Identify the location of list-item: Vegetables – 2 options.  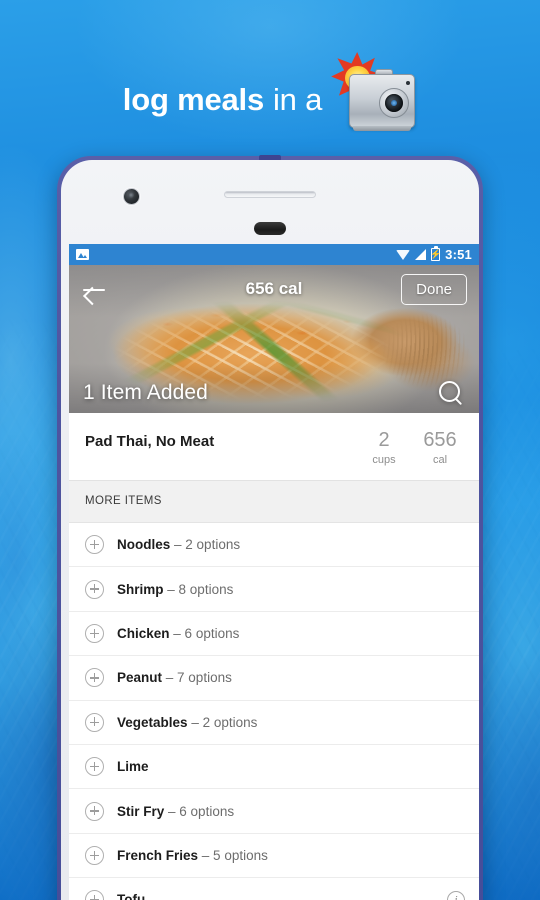
(274, 723).